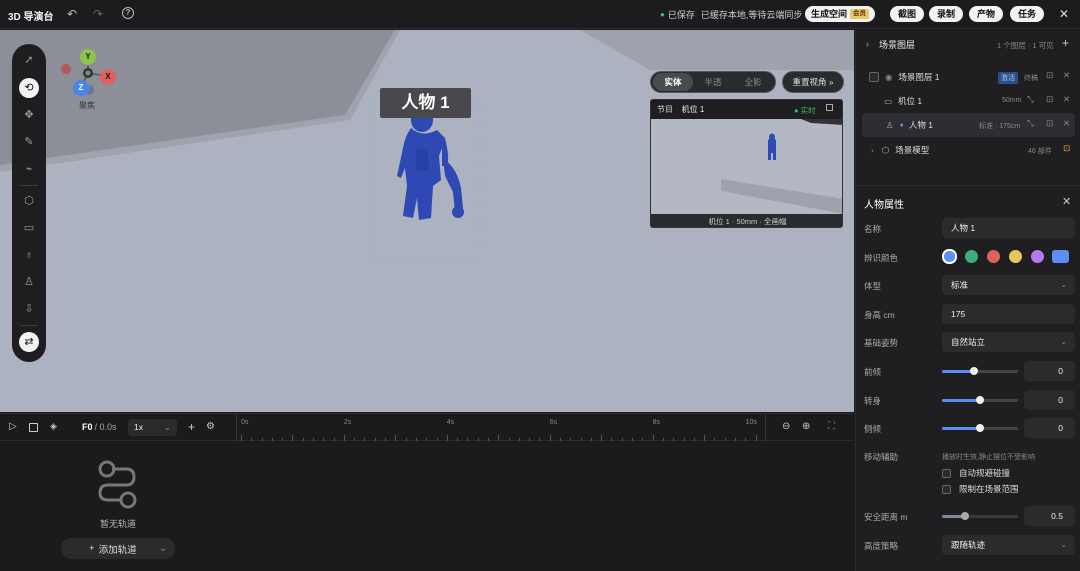  Describe the element at coordinates (29, 142) in the screenshot. I see `draw-tool-icon: ✎` at that location.